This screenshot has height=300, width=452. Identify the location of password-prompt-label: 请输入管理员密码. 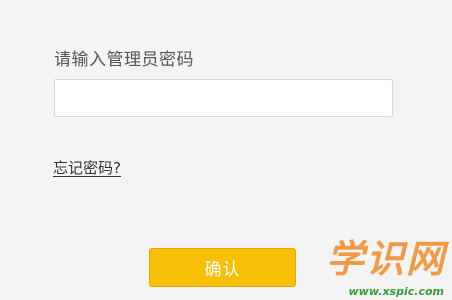
(124, 60).